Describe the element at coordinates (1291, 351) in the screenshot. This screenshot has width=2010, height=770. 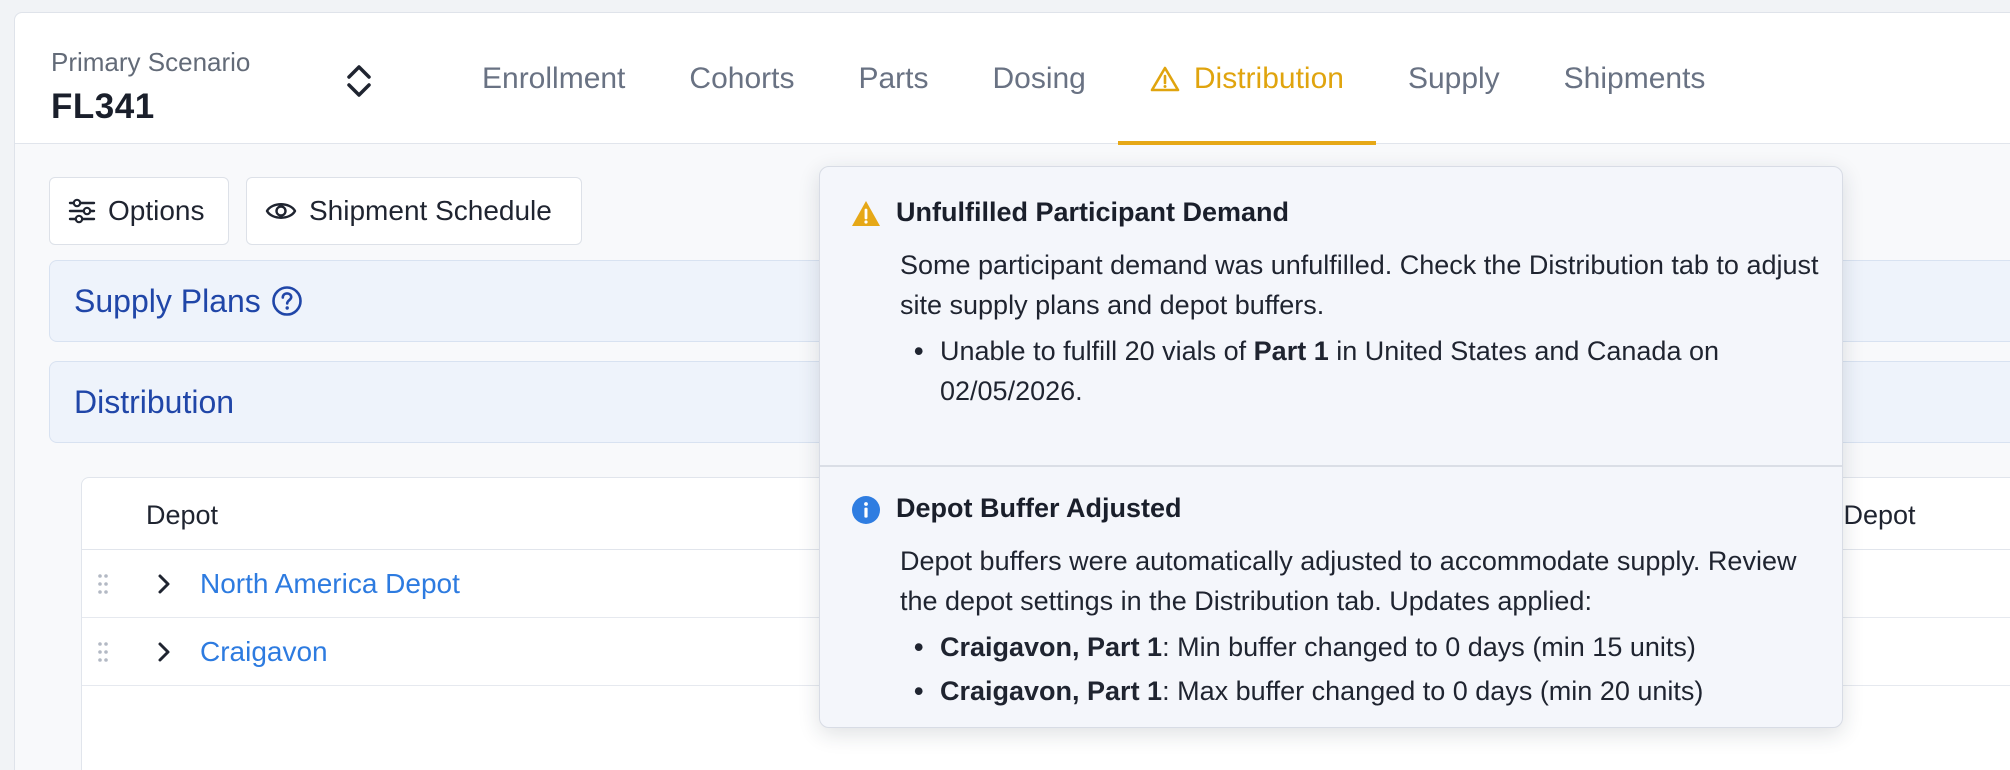
I see `detail-part: Part 1` at that location.